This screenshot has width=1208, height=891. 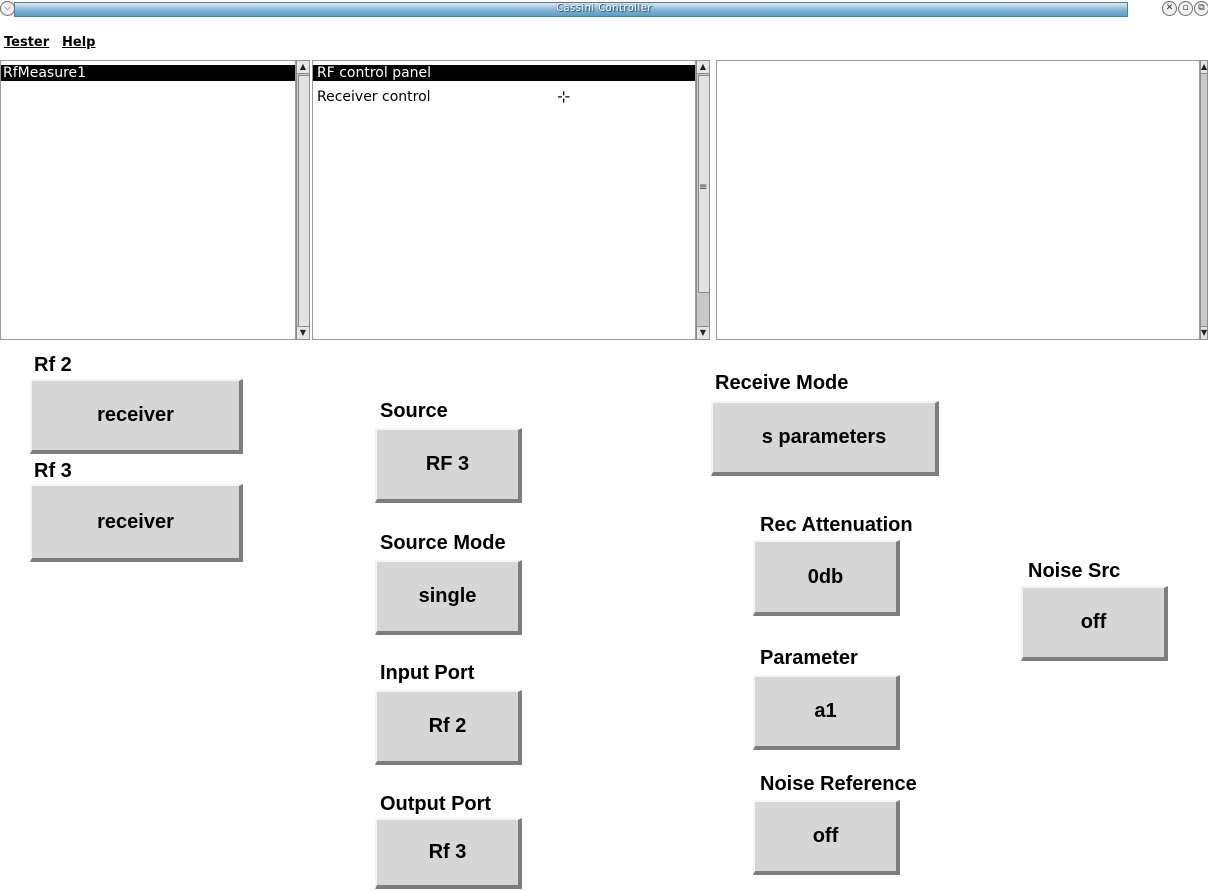 What do you see at coordinates (374, 73) in the screenshot?
I see `list-item: RF control panel` at bounding box center [374, 73].